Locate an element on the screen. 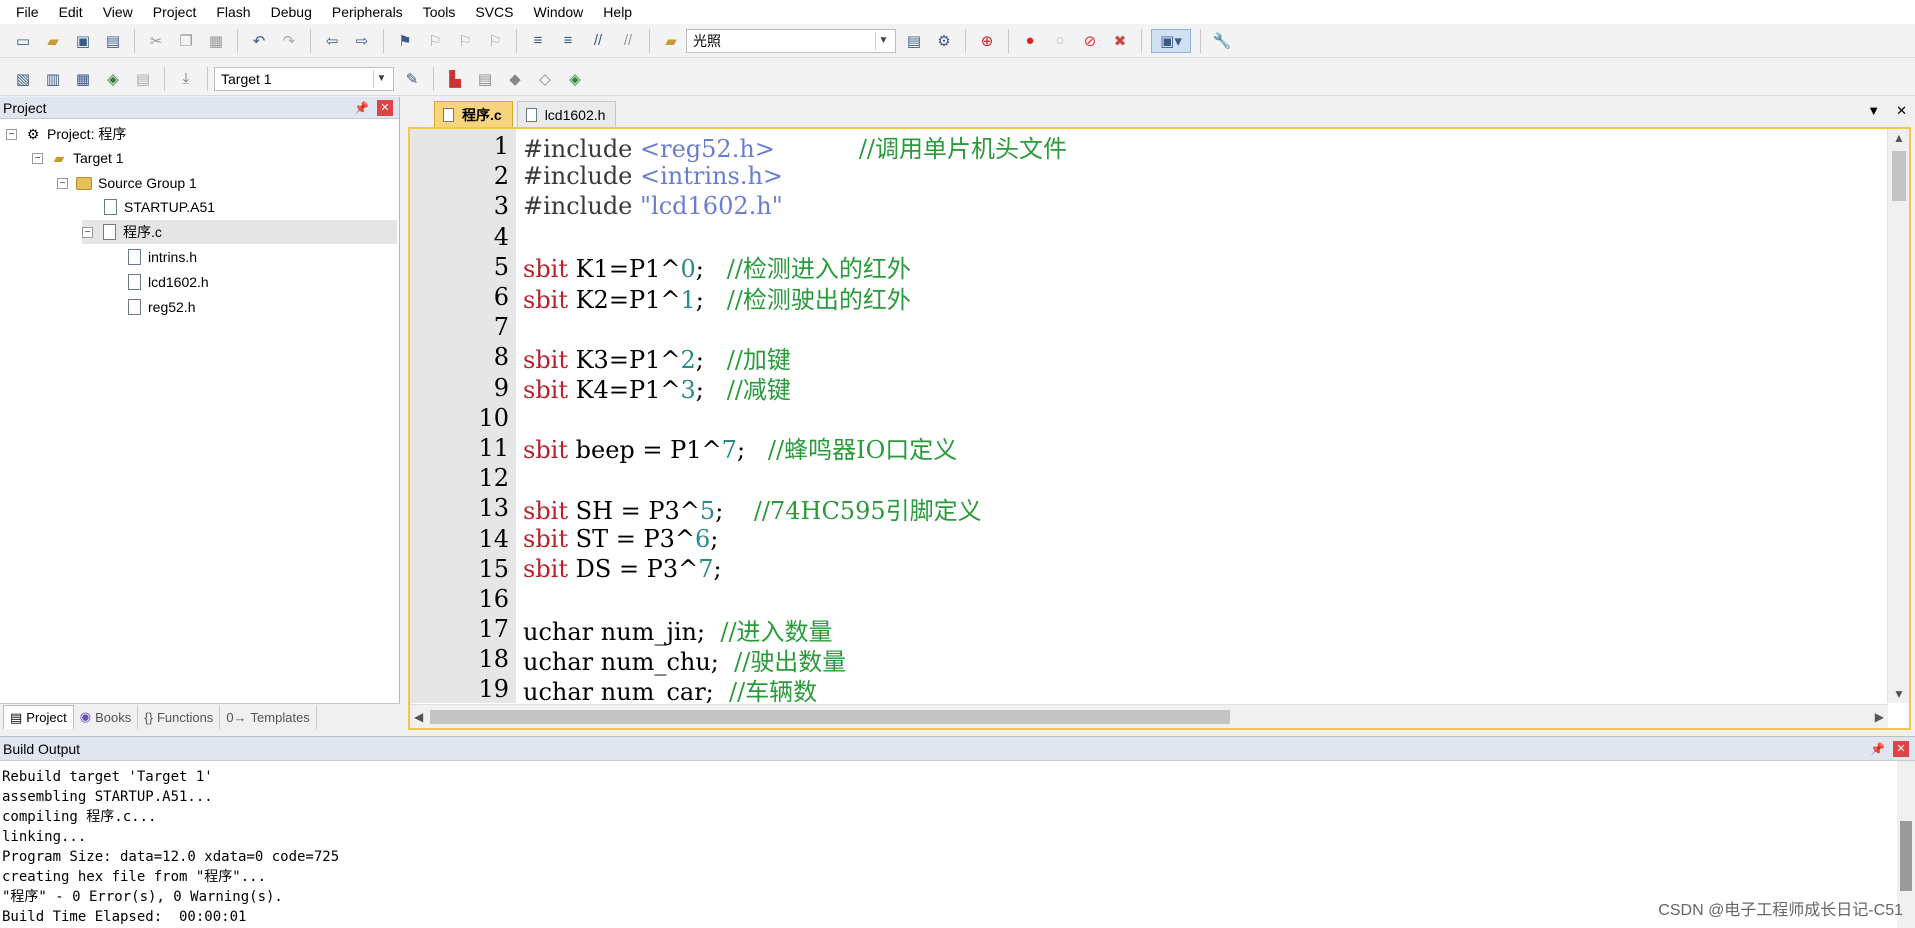 This screenshot has width=1915, height=928. nav-back-icon: ⇦ is located at coordinates (332, 41).